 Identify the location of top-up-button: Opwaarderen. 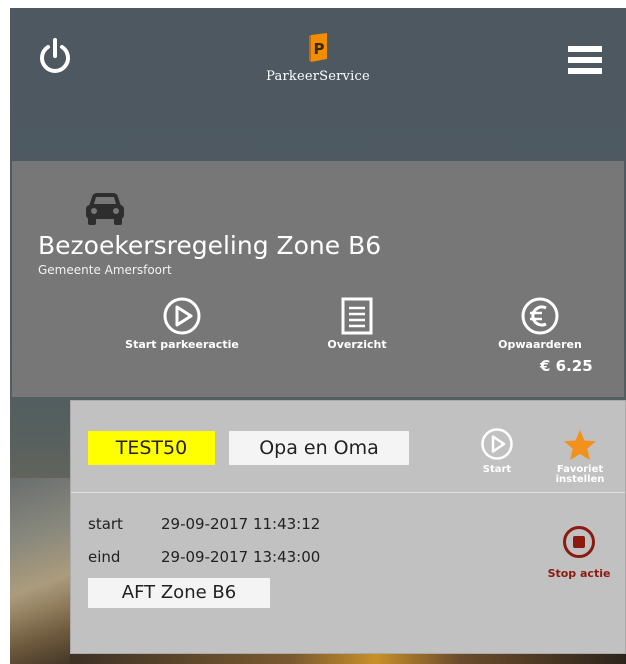
(540, 323).